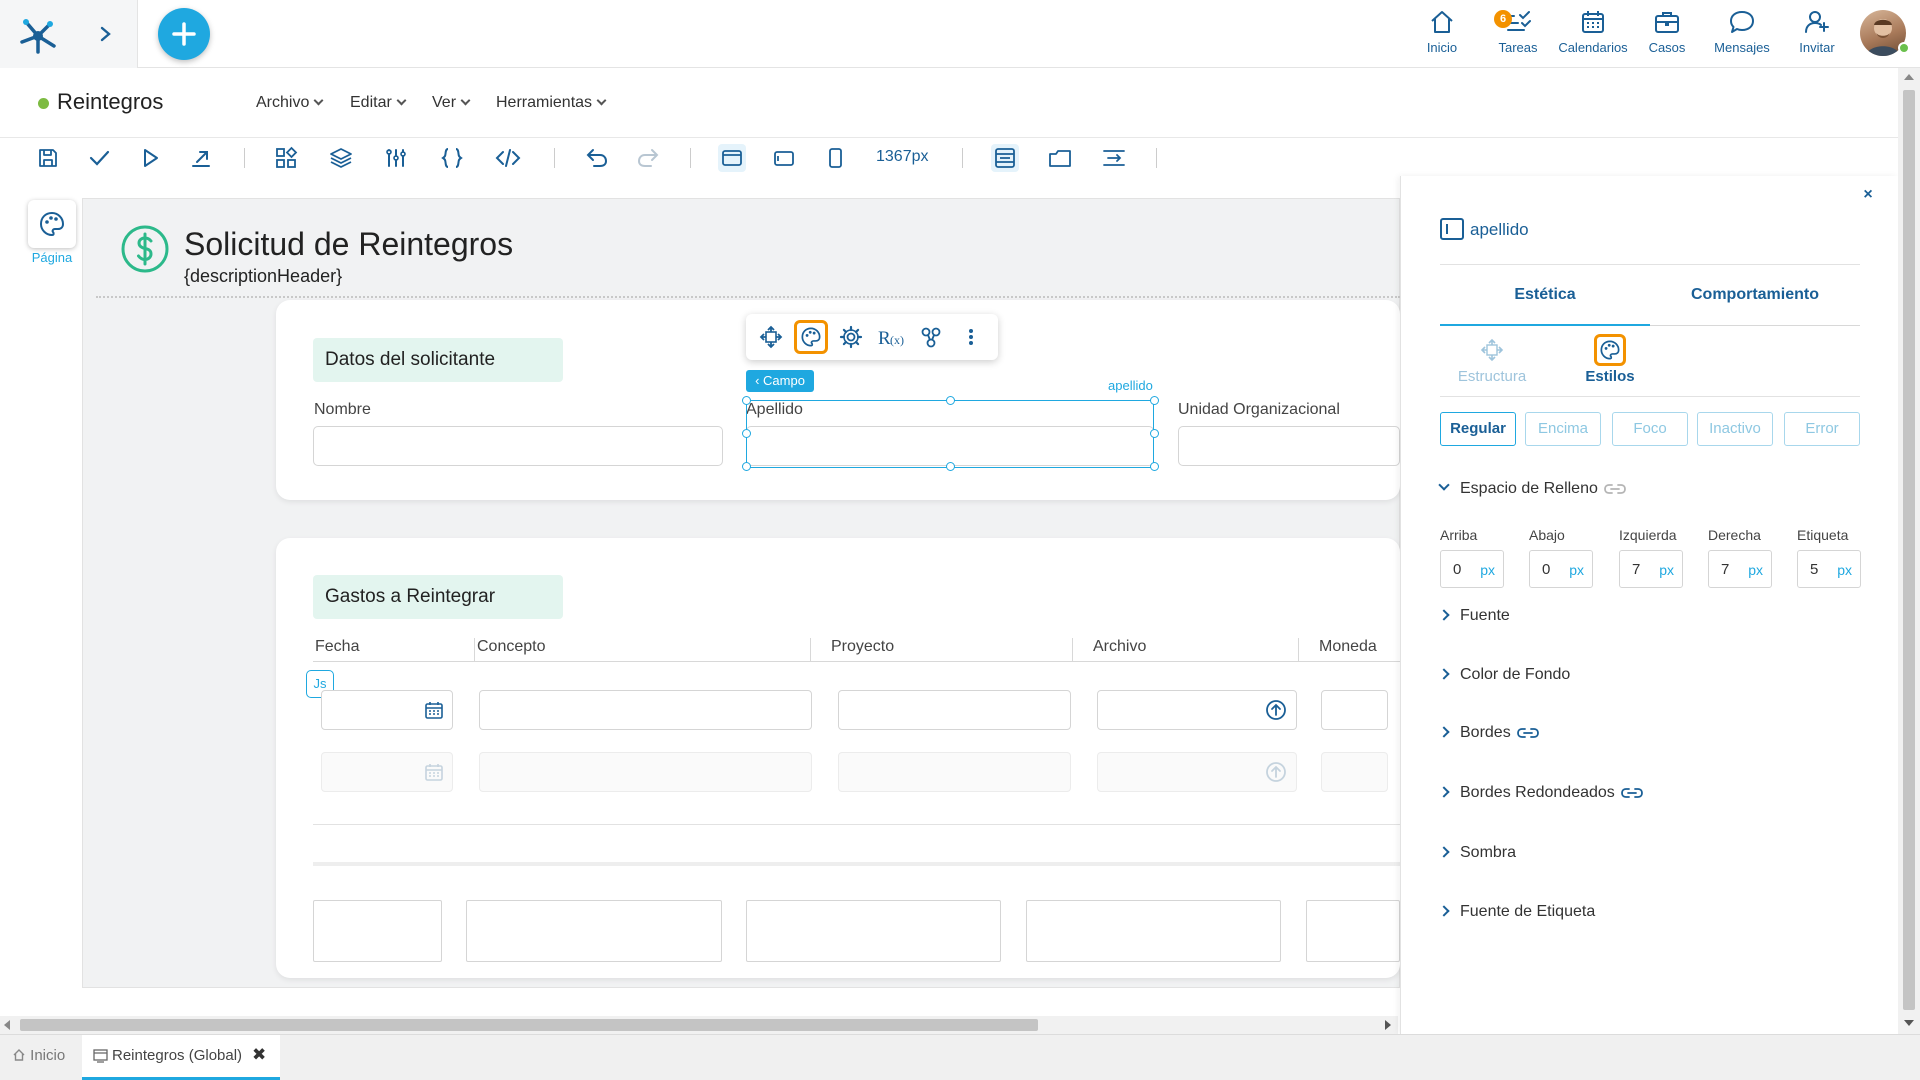 The width and height of the screenshot is (1920, 1080). I want to click on section-color-fondo: Color de Fondo, so click(1504, 675).